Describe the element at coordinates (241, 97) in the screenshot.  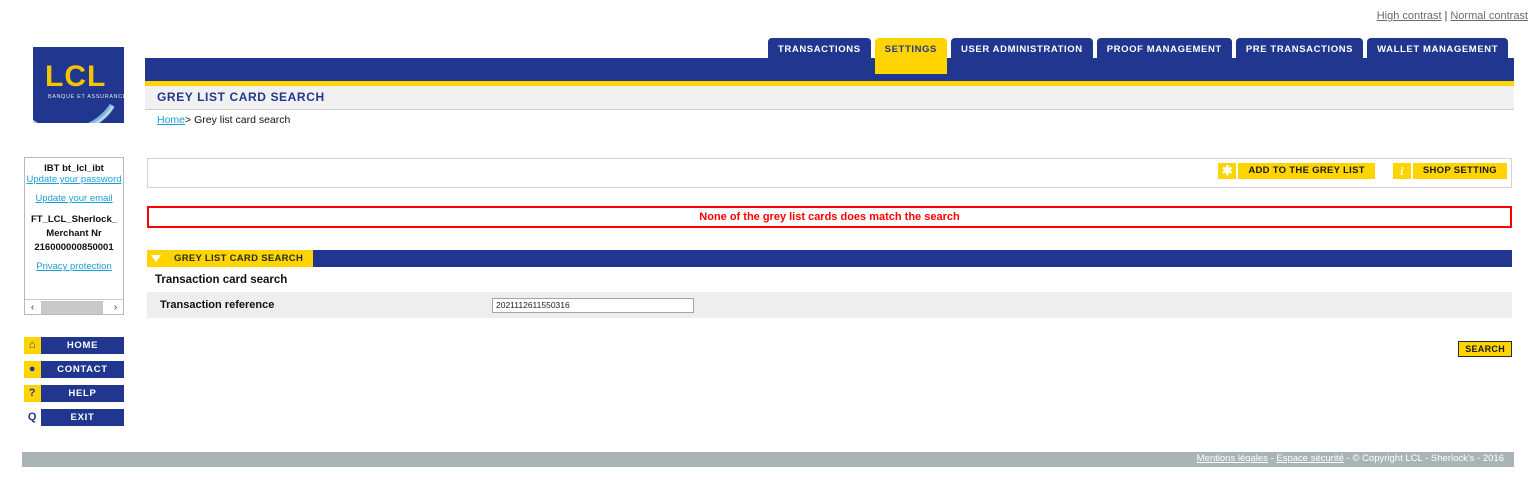
I see `page-title: GREY LIST CARD SEARCH` at that location.